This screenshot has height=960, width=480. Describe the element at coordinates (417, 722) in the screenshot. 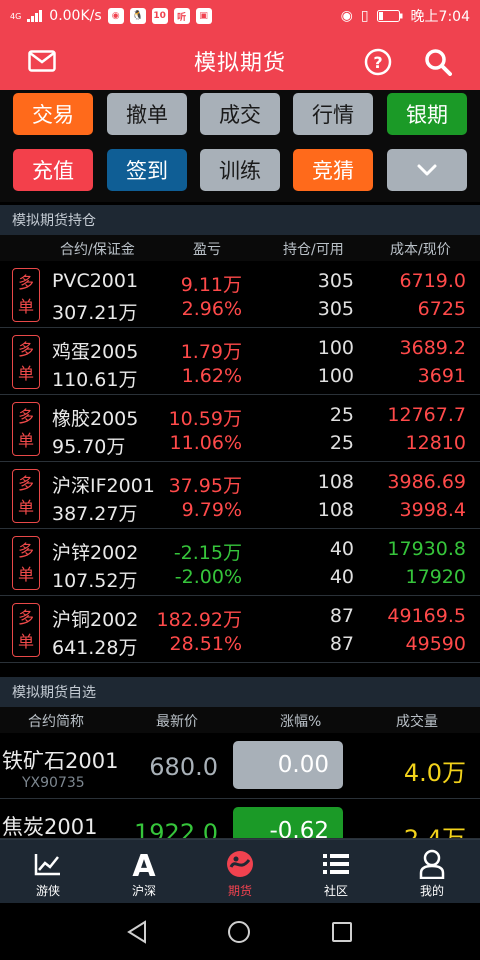

I see `col-volume: 成交量` at that location.